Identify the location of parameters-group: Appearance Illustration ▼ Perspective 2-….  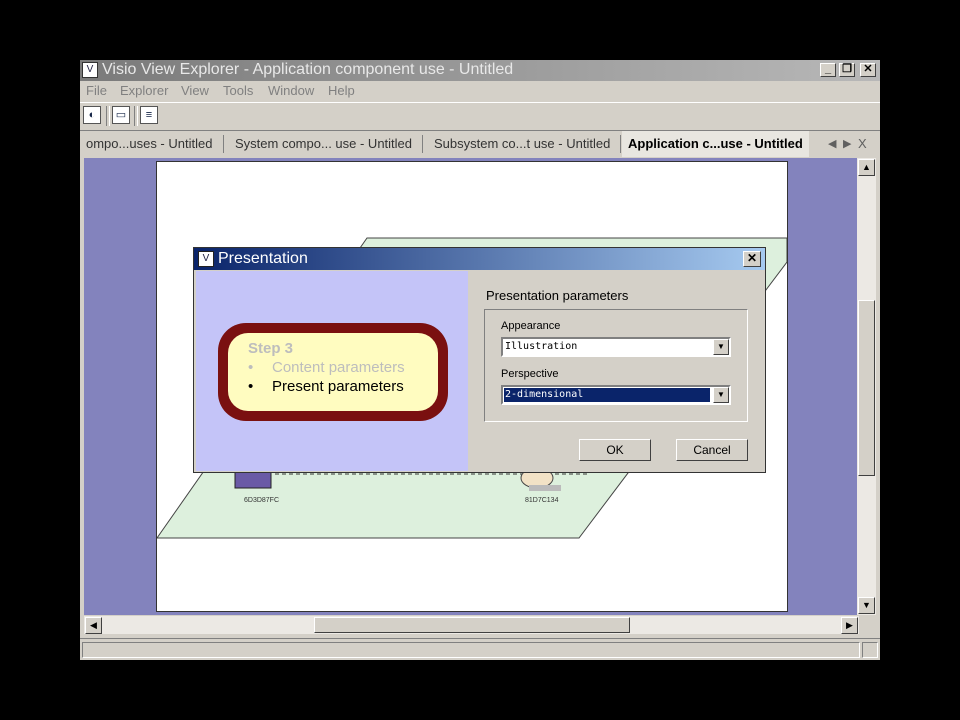
(616, 365).